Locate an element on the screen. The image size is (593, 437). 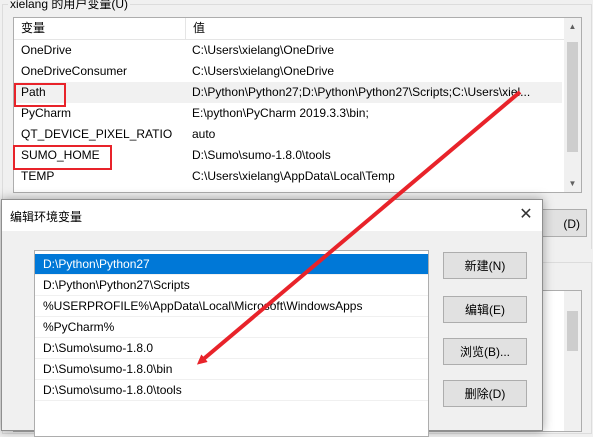
vertical-scrollbar is located at coordinates (572, 361).